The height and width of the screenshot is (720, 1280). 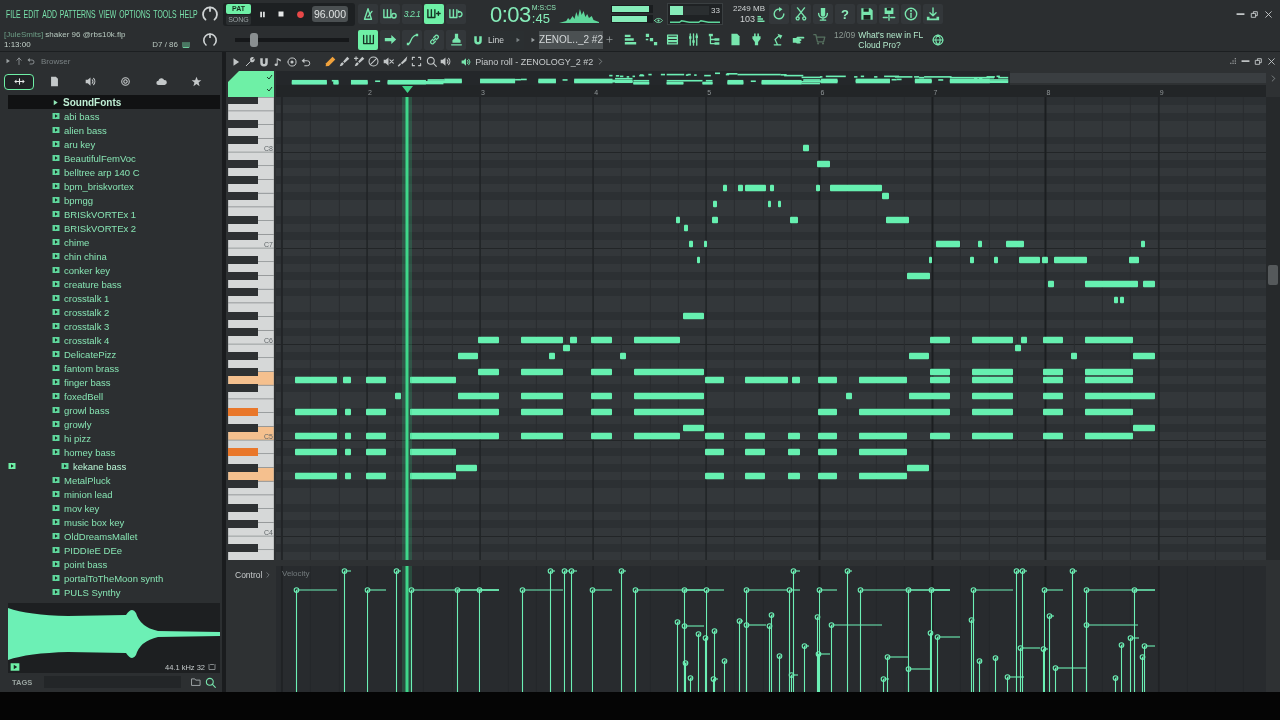 What do you see at coordinates (94, 228) in the screenshot?
I see `browser-item: BRISkVORTEx 2` at bounding box center [94, 228].